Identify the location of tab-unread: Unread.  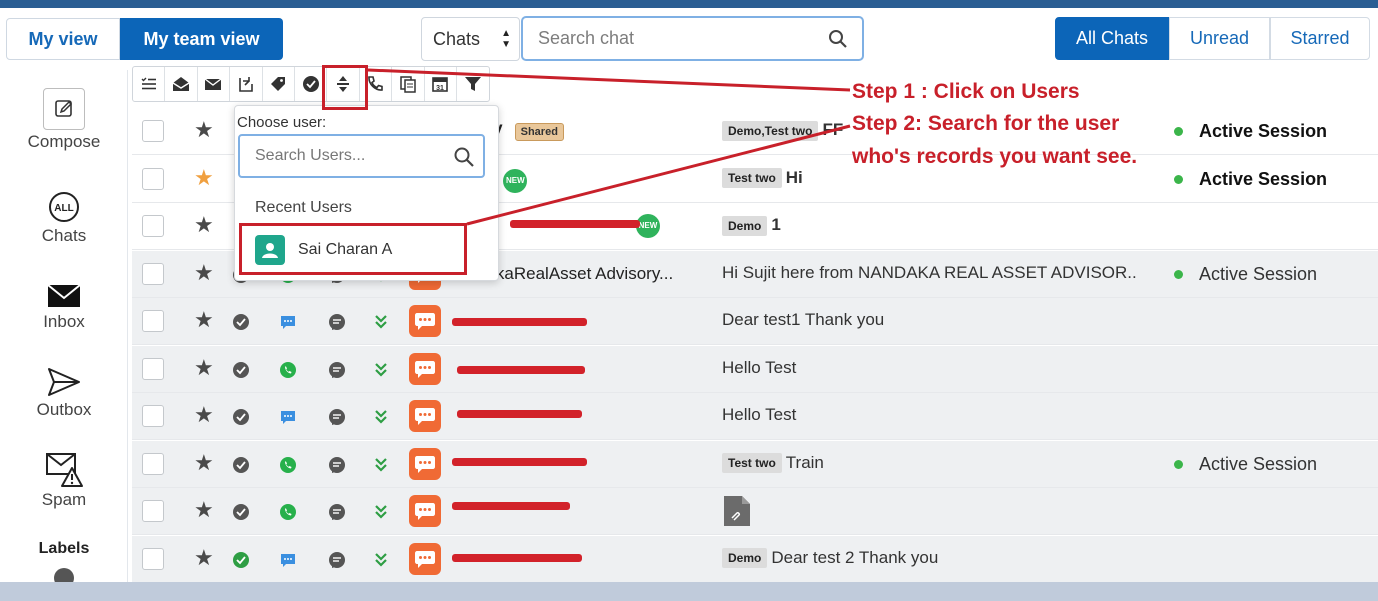
(1219, 38).